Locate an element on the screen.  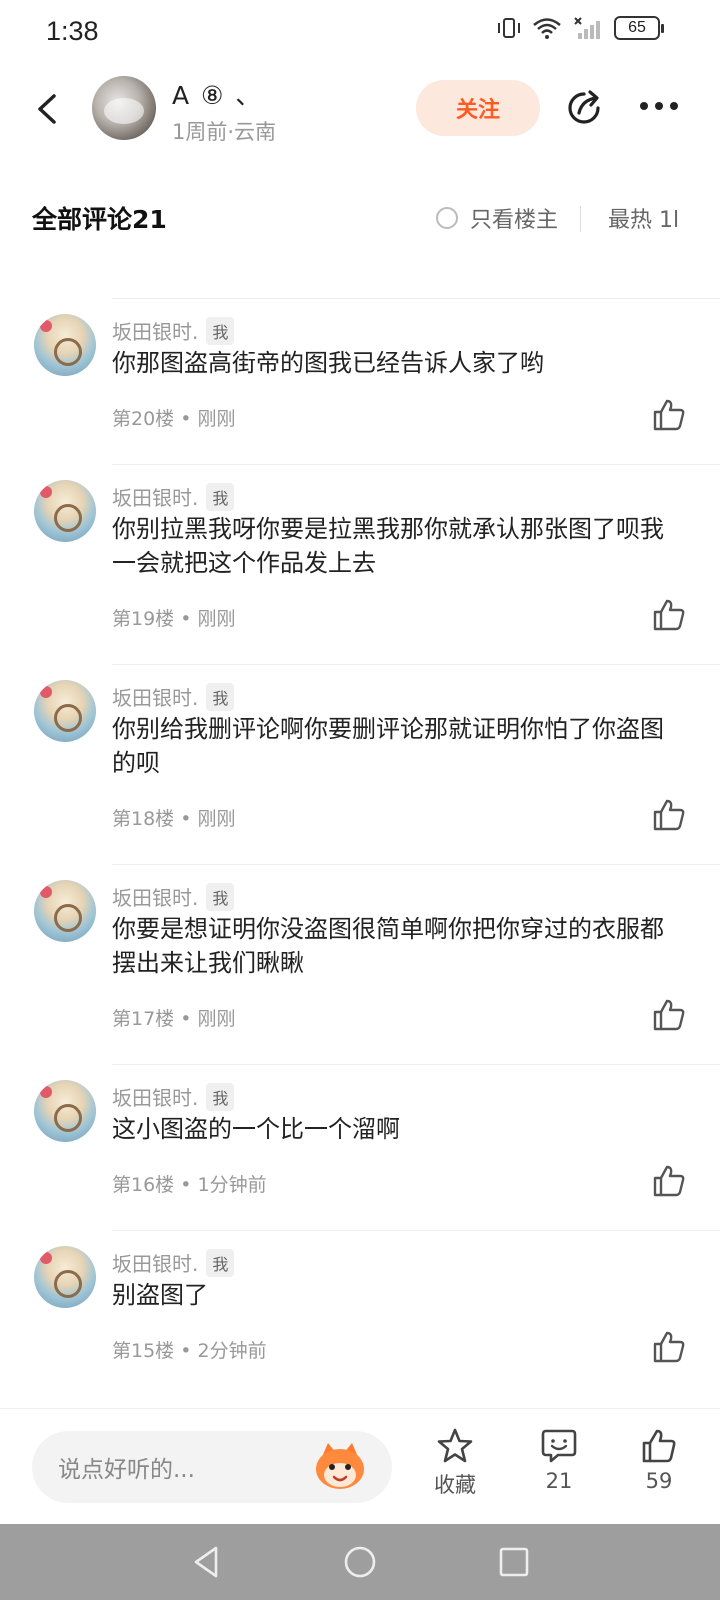
comment-time: 1分钟前 is located at coordinates (232, 1185).